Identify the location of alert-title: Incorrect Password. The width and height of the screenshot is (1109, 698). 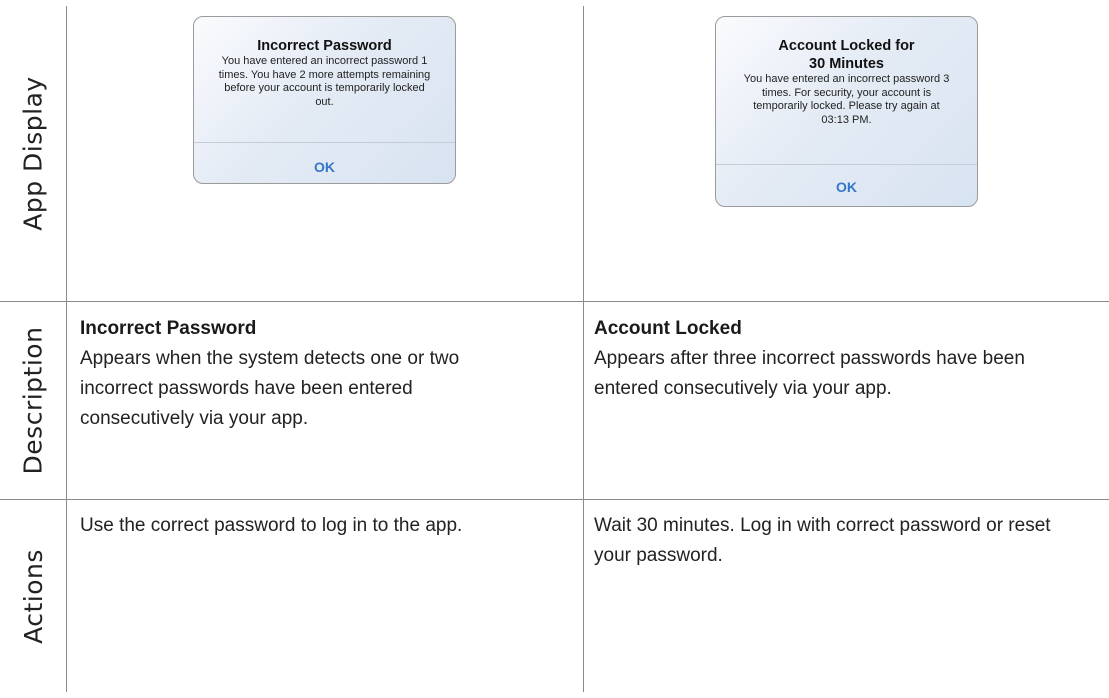
(324, 46).